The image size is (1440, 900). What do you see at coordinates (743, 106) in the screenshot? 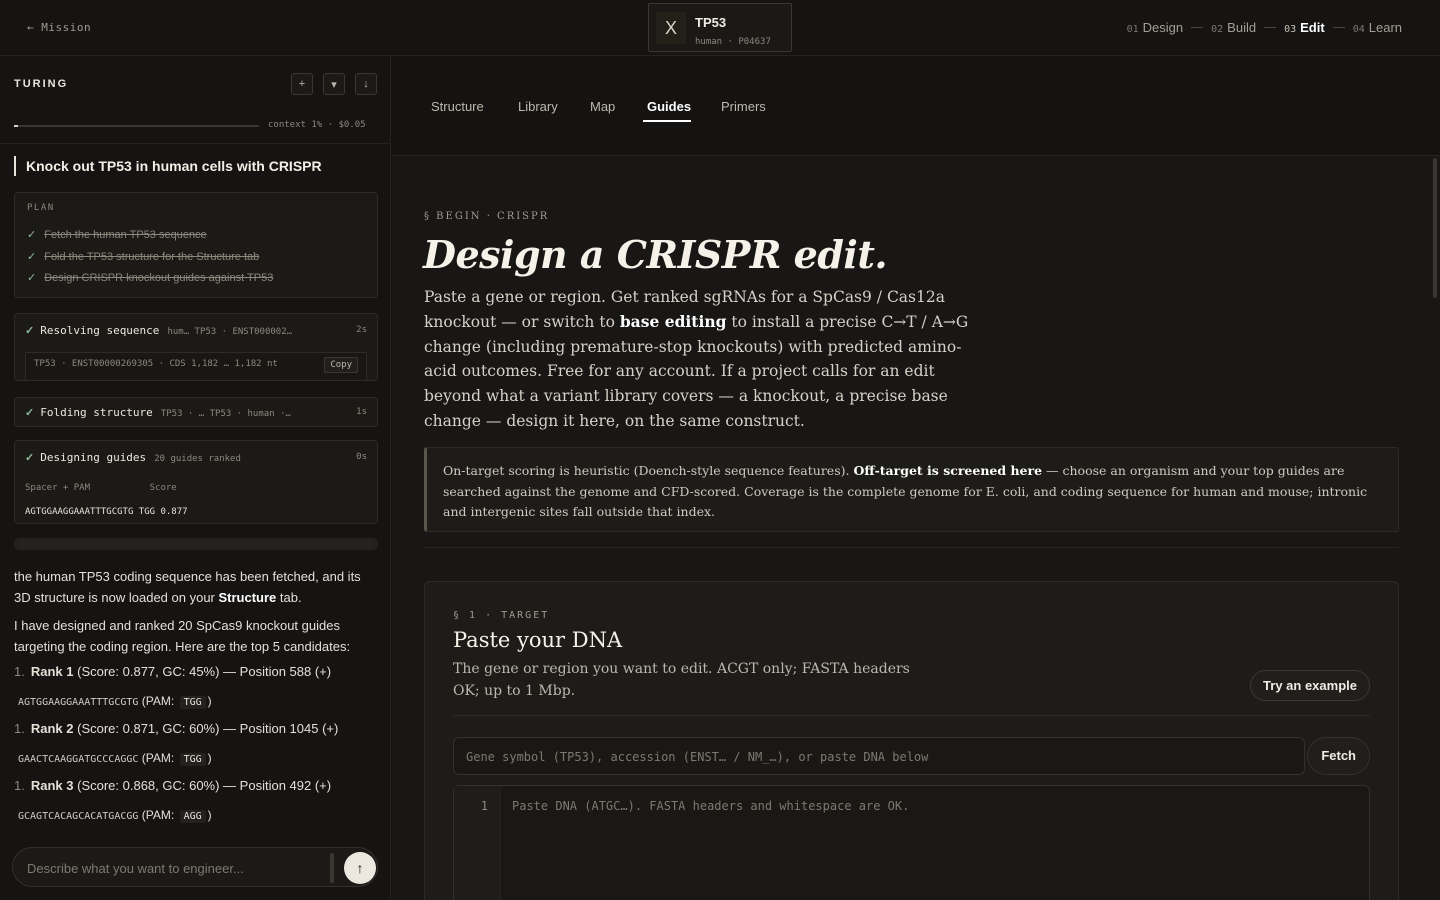
I see `tab-primers: Primers` at bounding box center [743, 106].